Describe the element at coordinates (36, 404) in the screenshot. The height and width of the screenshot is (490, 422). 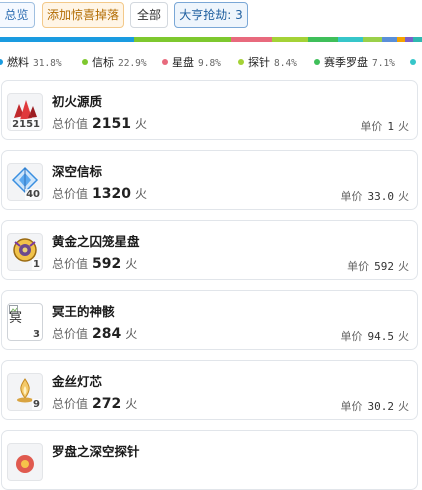
I see `item-quantity: 9` at that location.